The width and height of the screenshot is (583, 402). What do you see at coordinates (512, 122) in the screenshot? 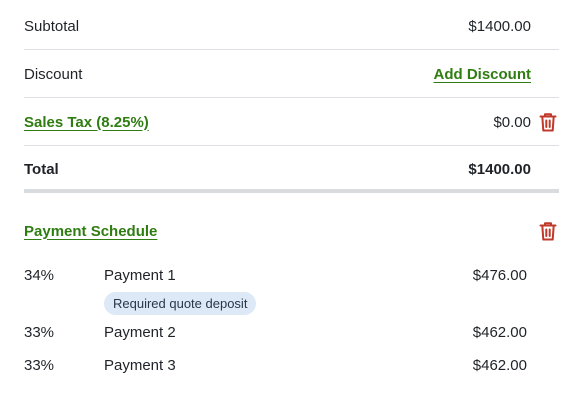
I see `sales-tax-value: $0.00` at bounding box center [512, 122].